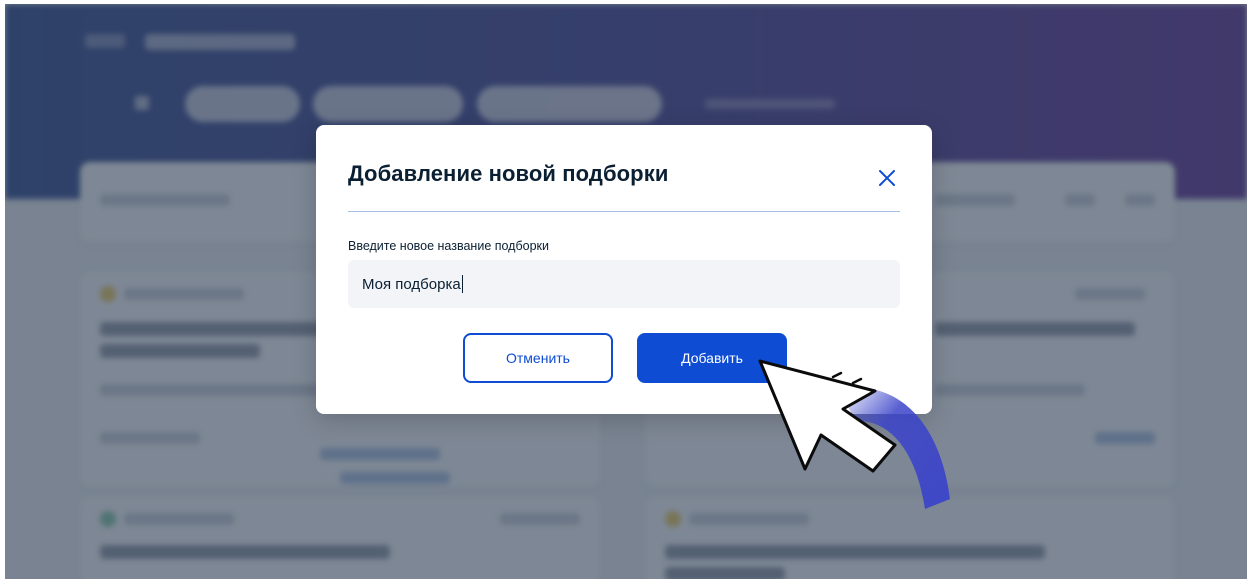 This screenshot has width=1252, height=583. Describe the element at coordinates (712, 358) in the screenshot. I see `add-button: Добавить` at that location.